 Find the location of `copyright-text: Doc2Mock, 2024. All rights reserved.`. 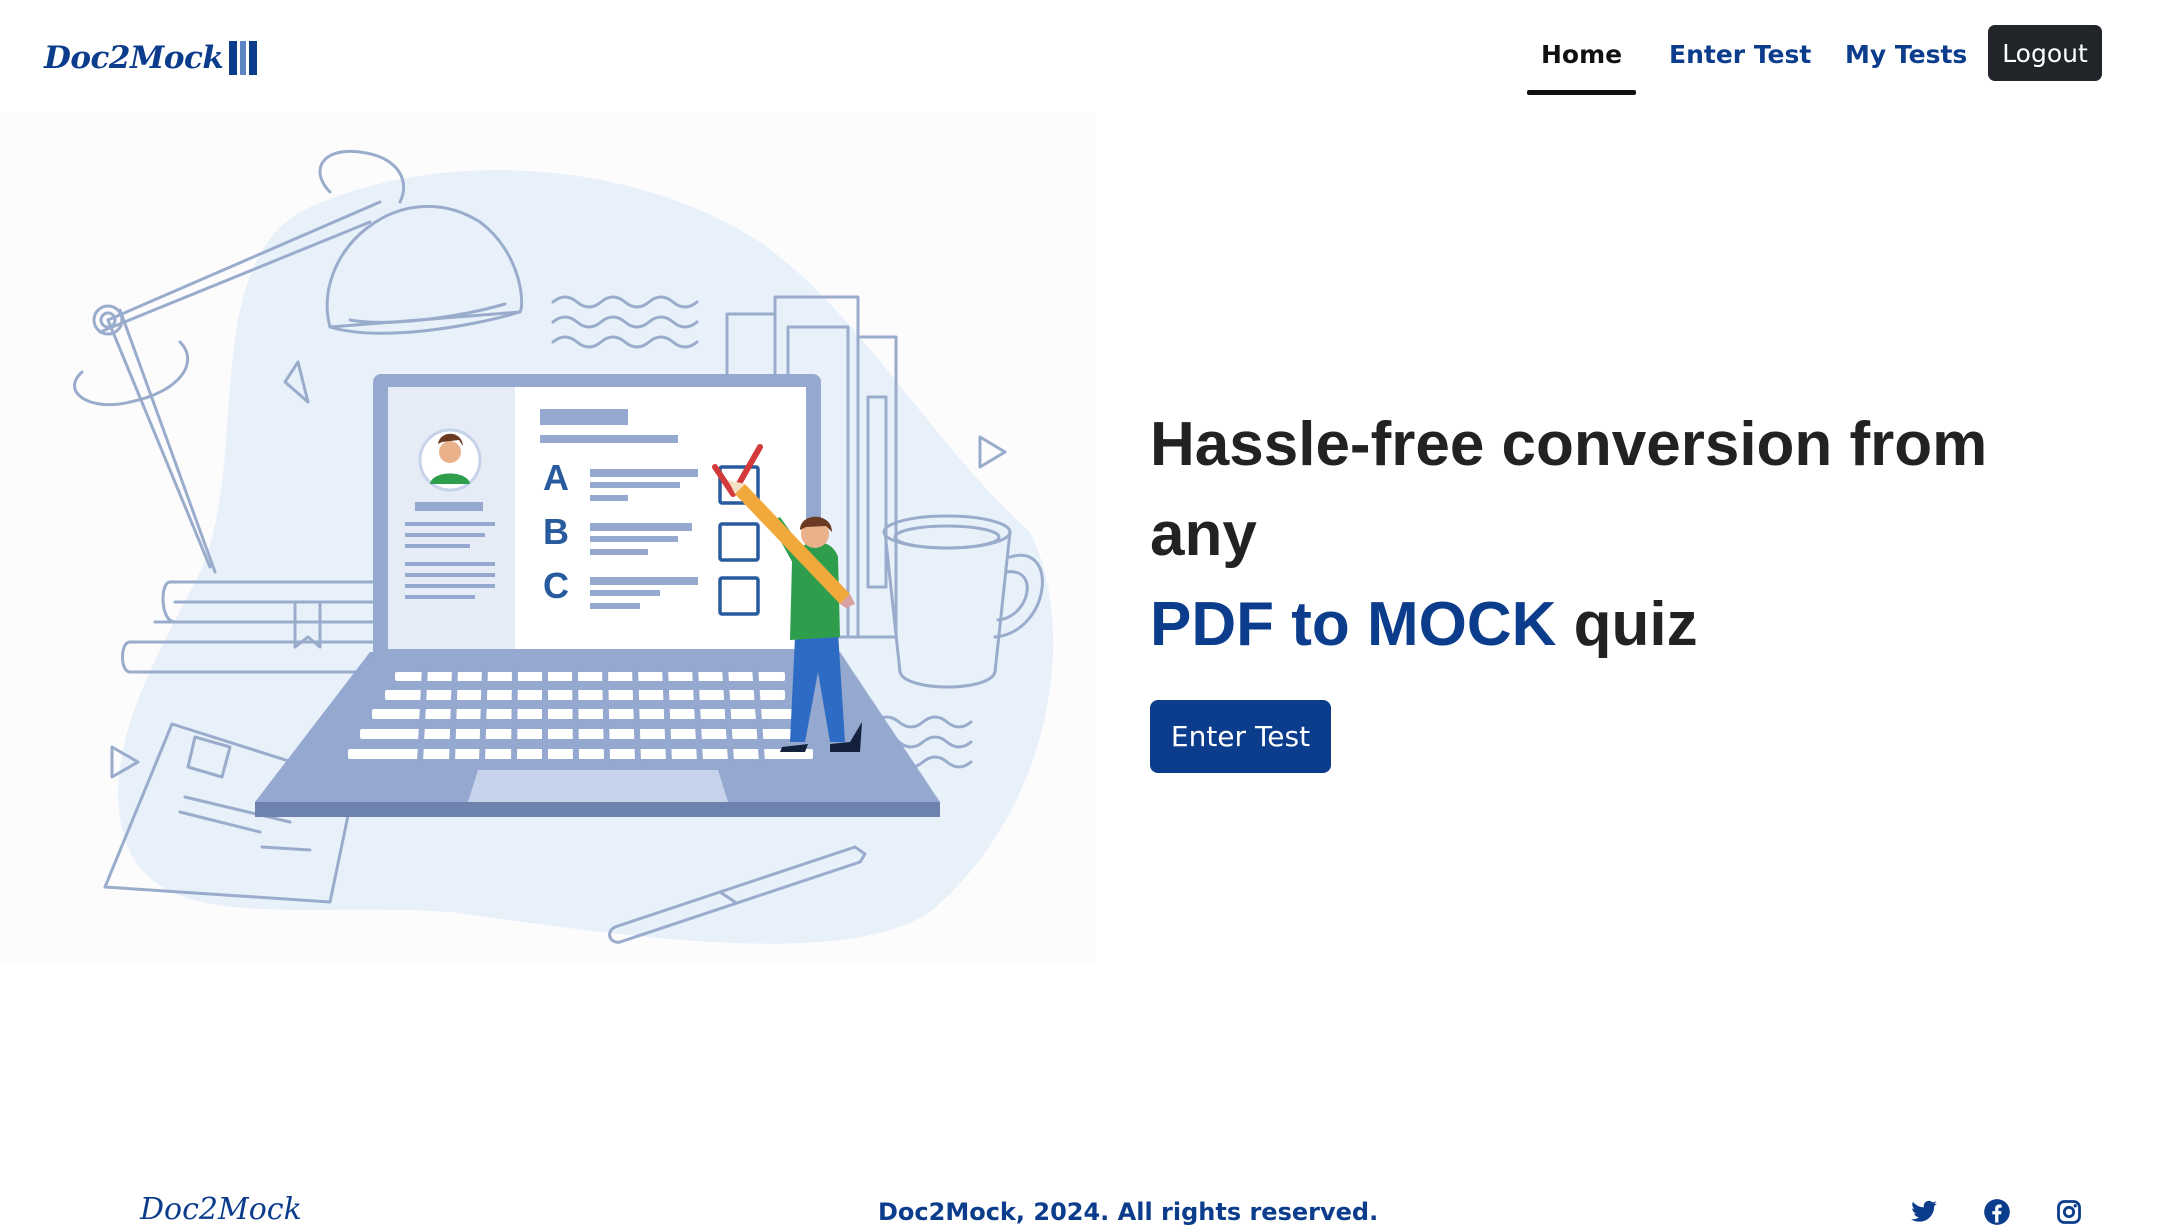

copyright-text: Doc2Mock, 2024. All rights reserved. is located at coordinates (1128, 1212).